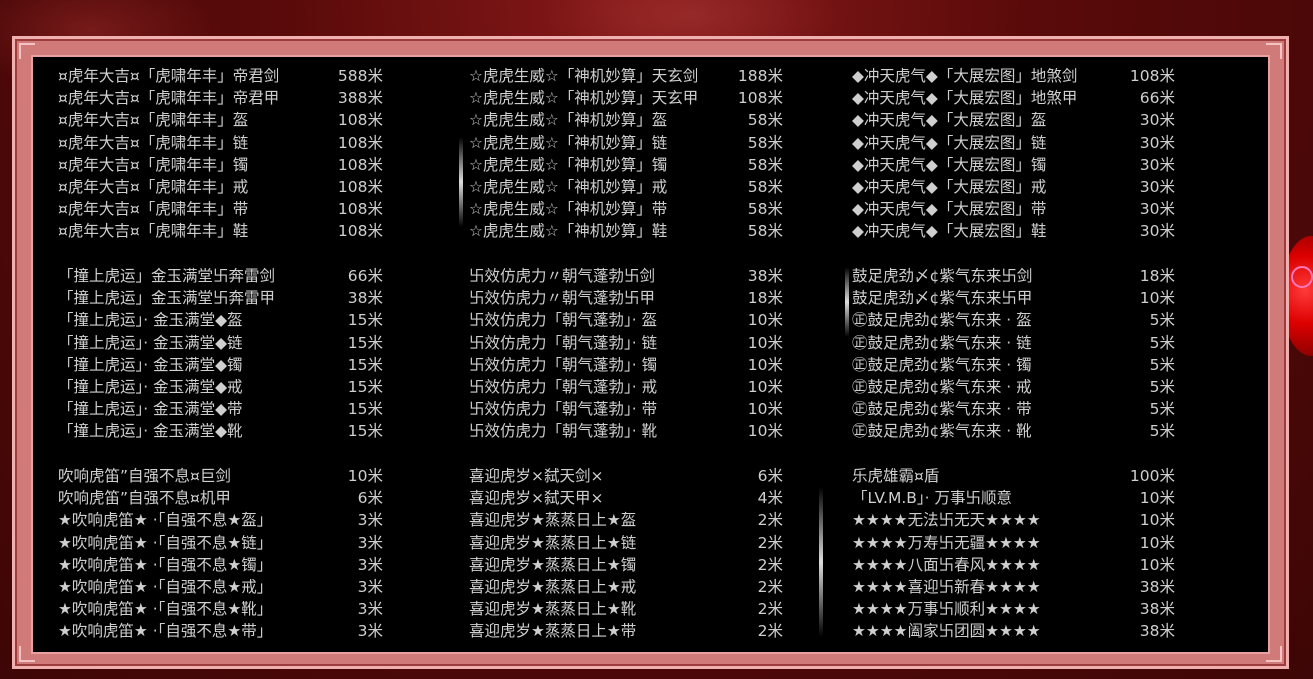 This screenshot has width=1313, height=679. I want to click on item-name: ㊣鼓足虎劲¢紫气东来 · 链, so click(942, 342).